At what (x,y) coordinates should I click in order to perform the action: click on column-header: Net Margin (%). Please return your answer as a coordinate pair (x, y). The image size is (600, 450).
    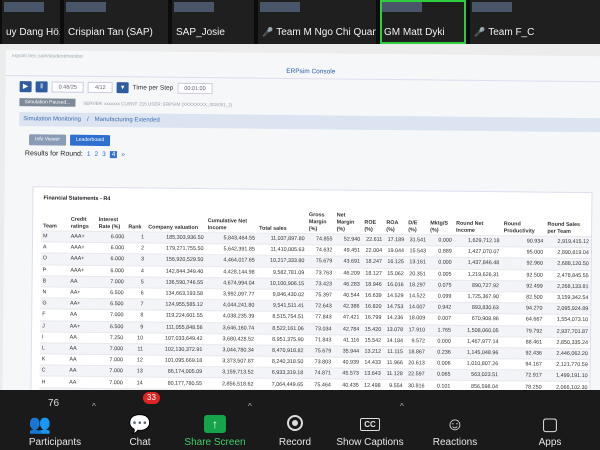
    Looking at the image, I should click on (349, 223).